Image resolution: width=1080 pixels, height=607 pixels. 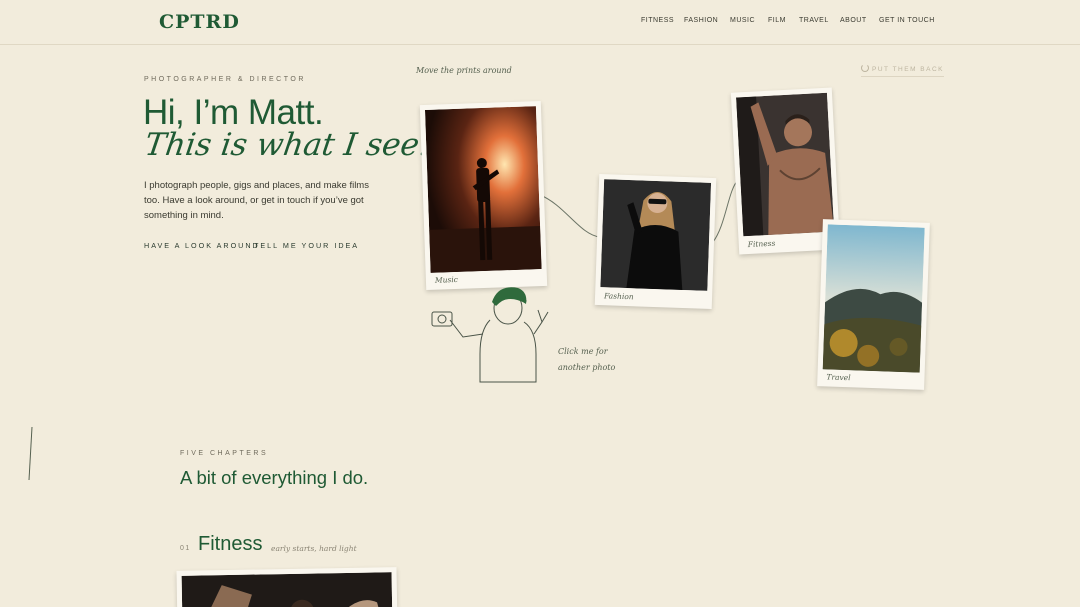 What do you see at coordinates (761, 244) in the screenshot?
I see `print-caption: Fitness` at bounding box center [761, 244].